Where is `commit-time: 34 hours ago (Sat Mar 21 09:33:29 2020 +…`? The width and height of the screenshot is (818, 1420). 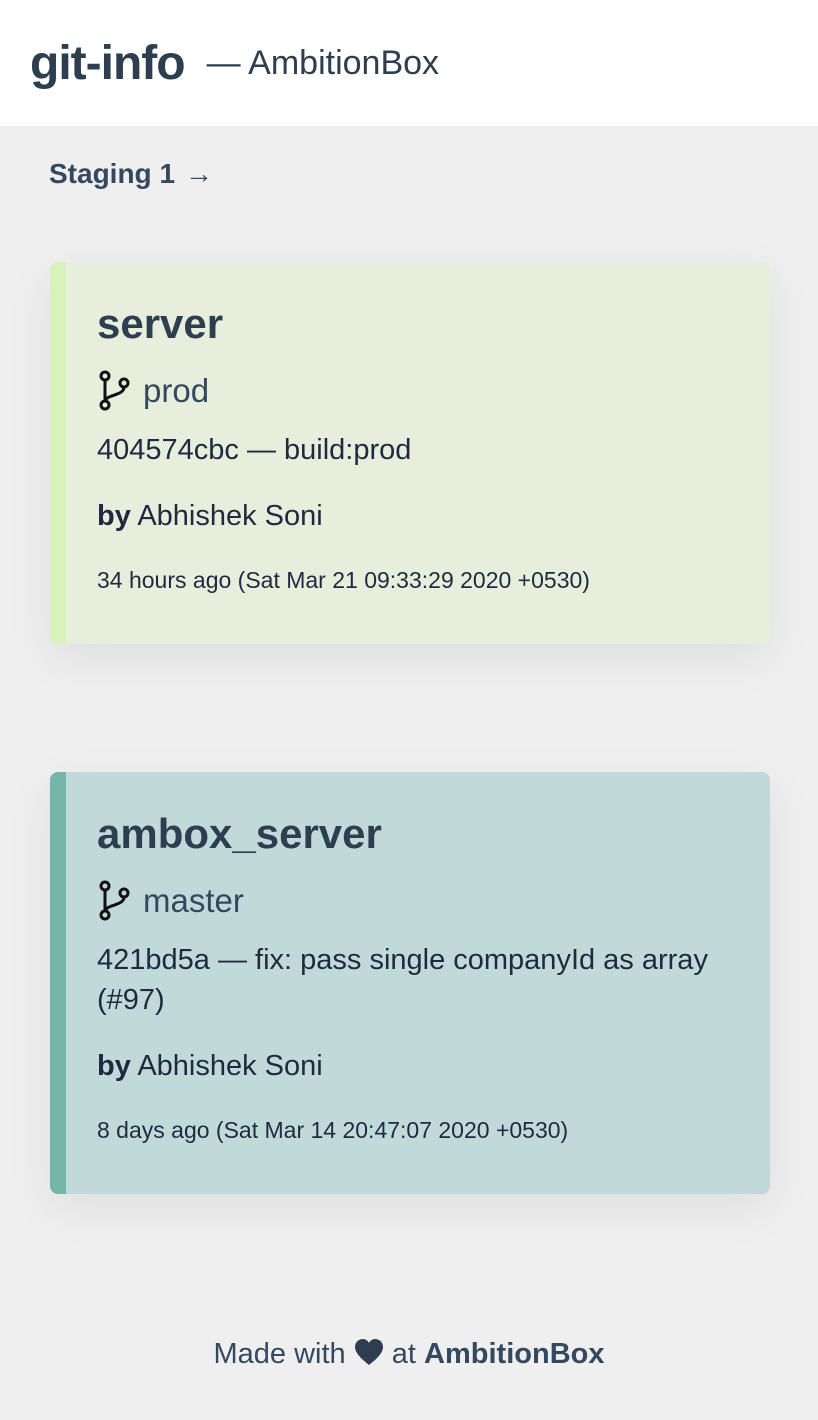
commit-time: 34 hours ago (Sat Mar 21 09:33:29 2020 +… is located at coordinates (343, 580).